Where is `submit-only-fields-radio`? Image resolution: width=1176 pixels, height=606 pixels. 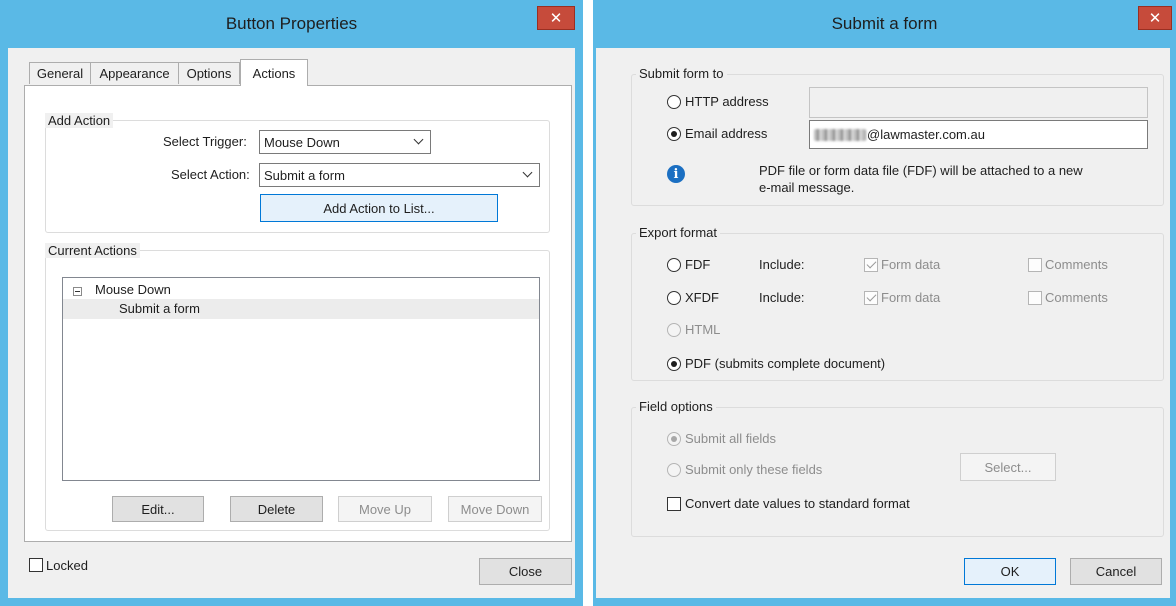
submit-only-fields-radio is located at coordinates (674, 470).